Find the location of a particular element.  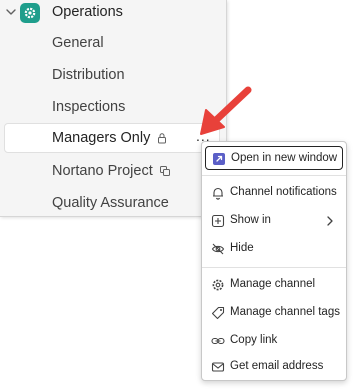

bell-icon is located at coordinates (218, 193).